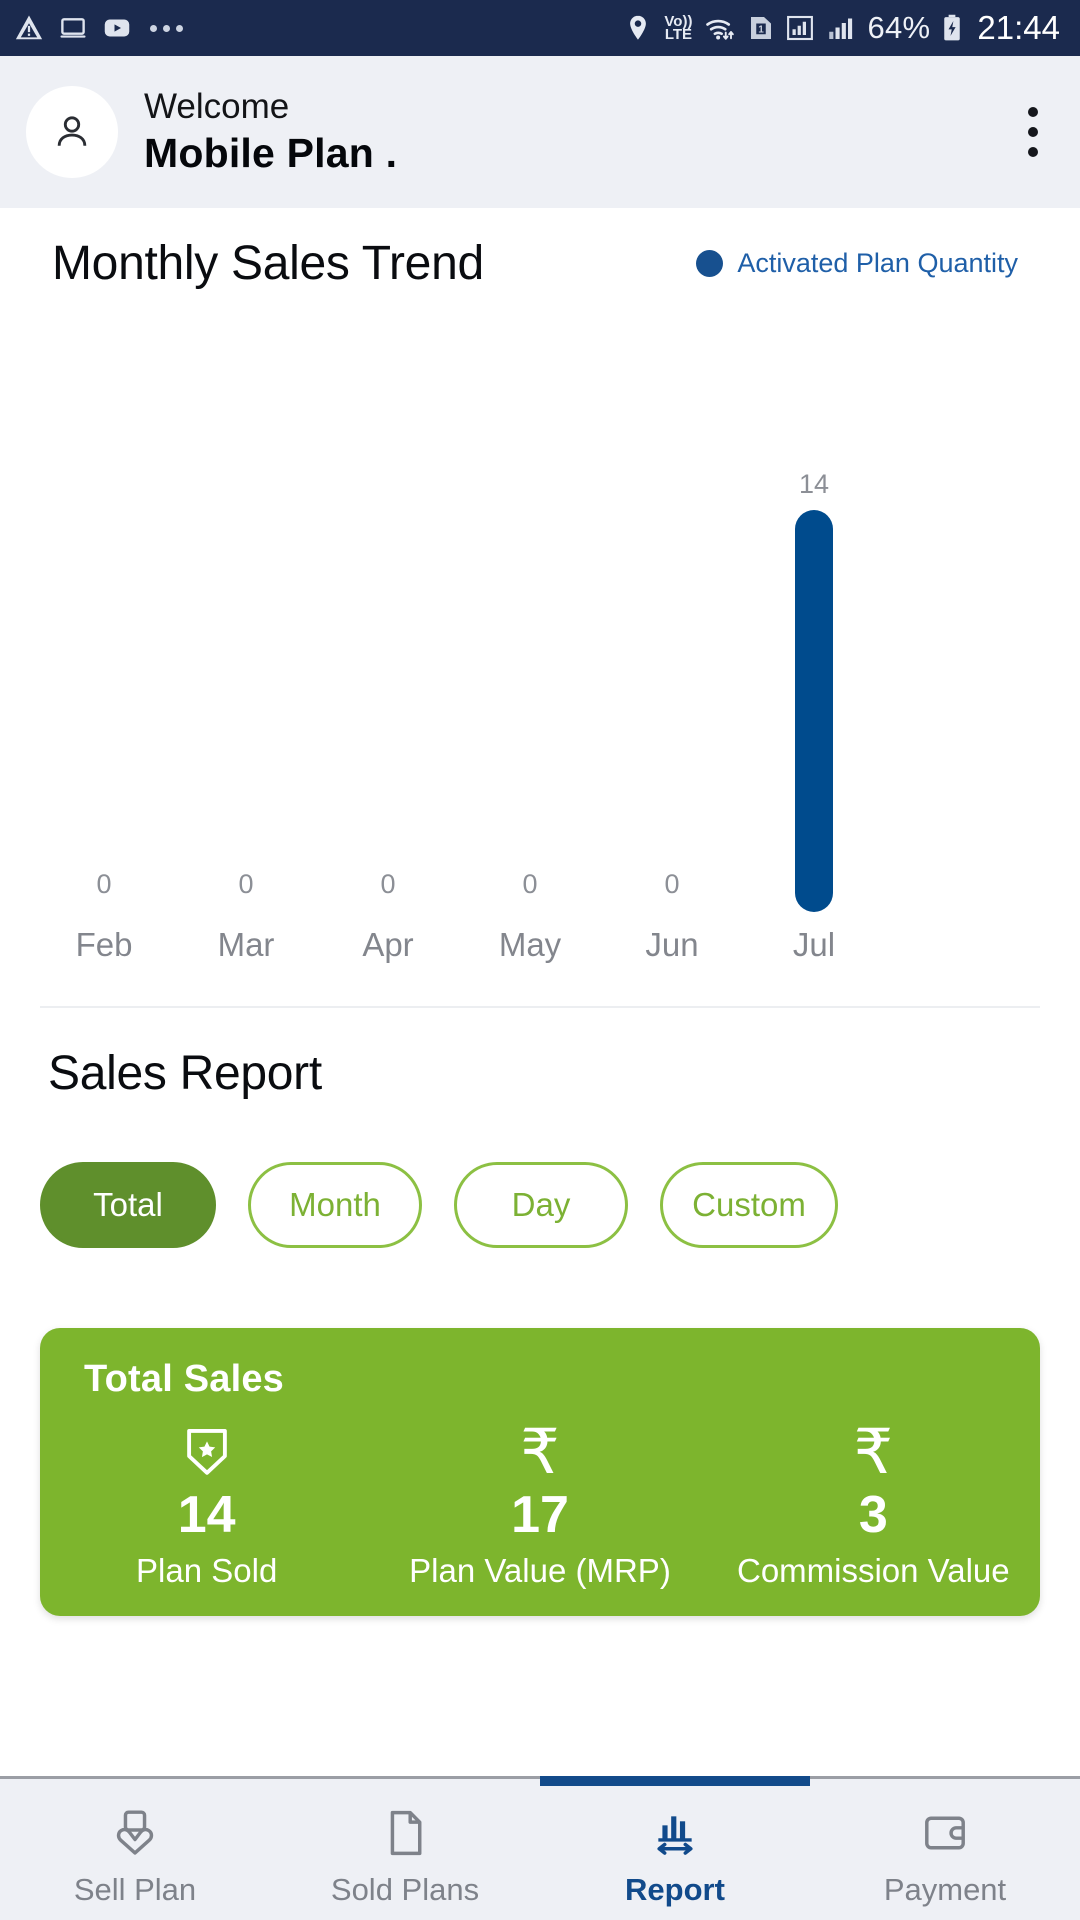 The height and width of the screenshot is (1920, 1080). I want to click on sell-plan-icon, so click(135, 1833).